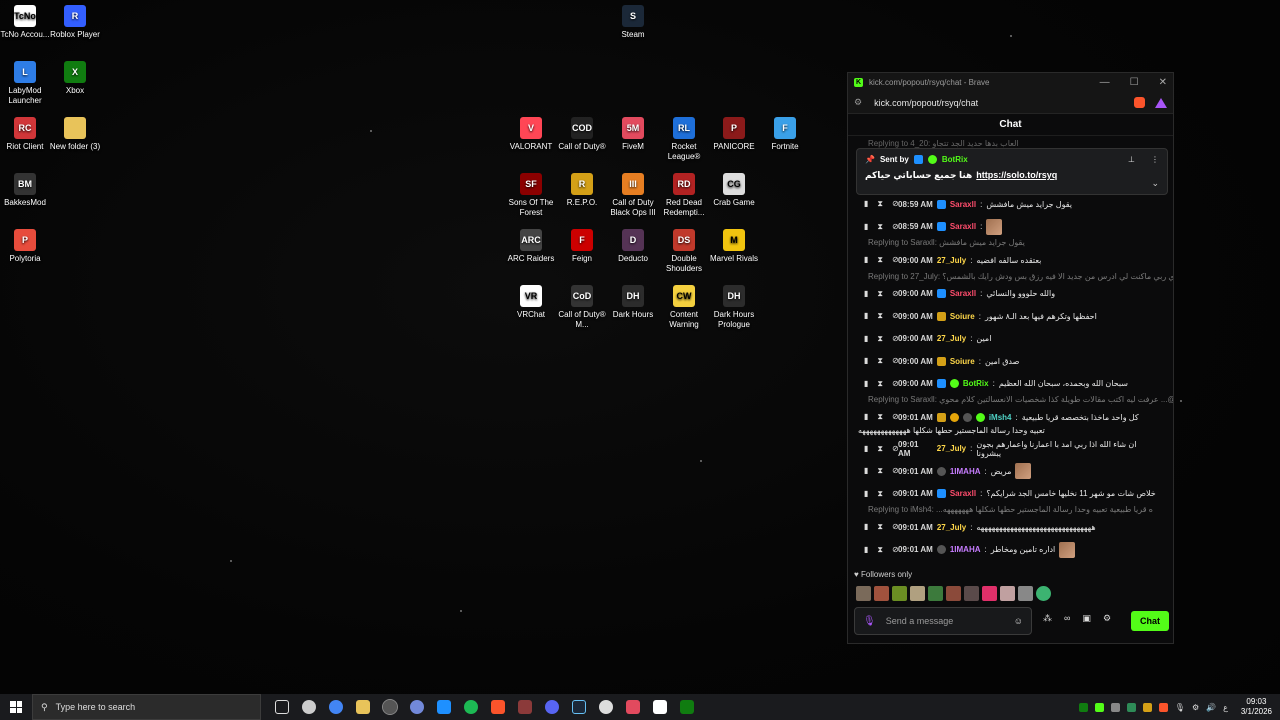 Image resolution: width=1280 pixels, height=720 pixels. What do you see at coordinates (1131, 159) in the screenshot?
I see `unpin-icon: ⊥` at bounding box center [1131, 159].